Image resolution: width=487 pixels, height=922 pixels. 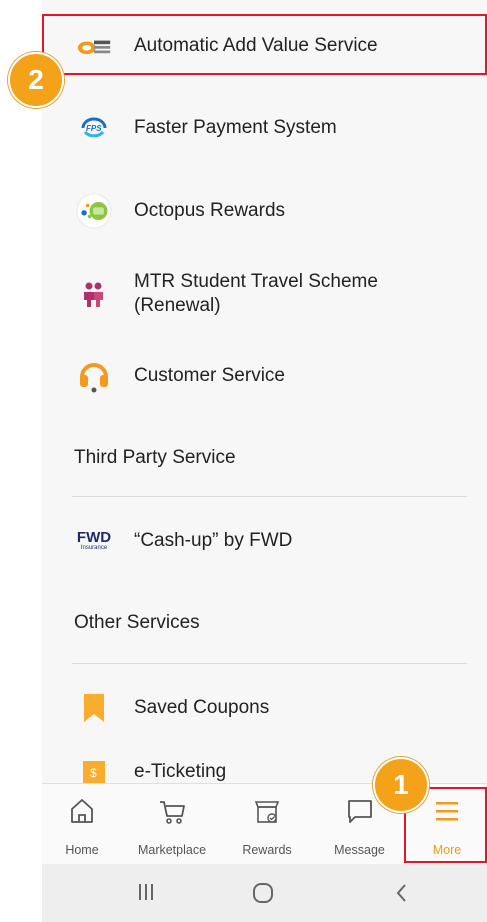 What do you see at coordinates (401, 785) in the screenshot?
I see `step-badge-1: 1` at bounding box center [401, 785].